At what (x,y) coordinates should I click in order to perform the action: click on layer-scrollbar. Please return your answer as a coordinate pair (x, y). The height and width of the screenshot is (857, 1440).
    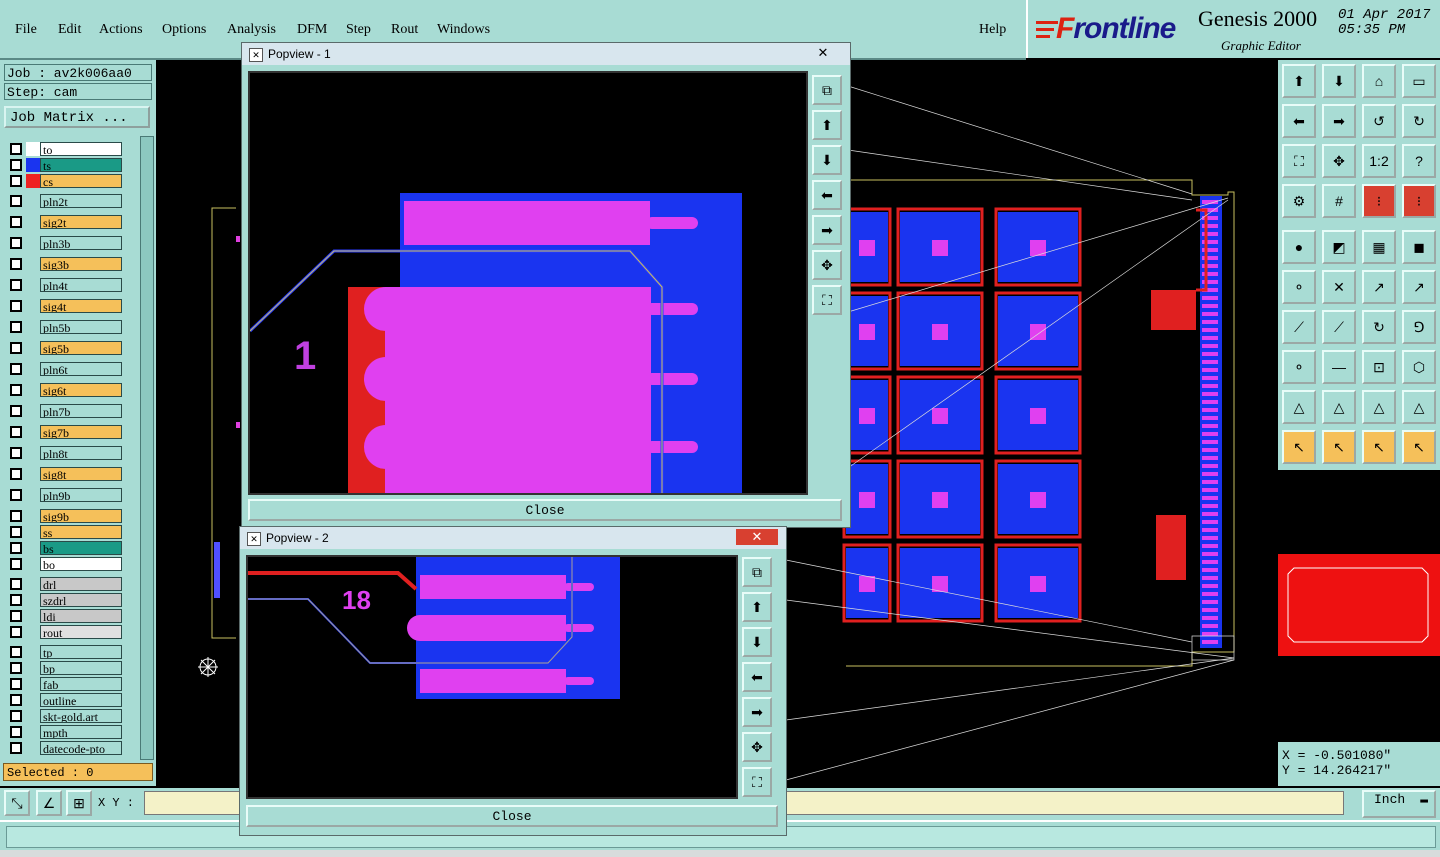
    Looking at the image, I should click on (147, 448).